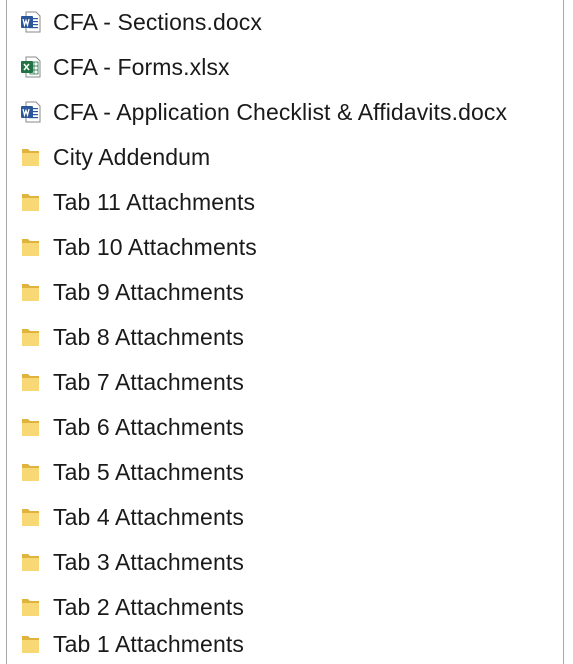  What do you see at coordinates (148, 336) in the screenshot?
I see `folder-name: Tab 8 Attachments` at bounding box center [148, 336].